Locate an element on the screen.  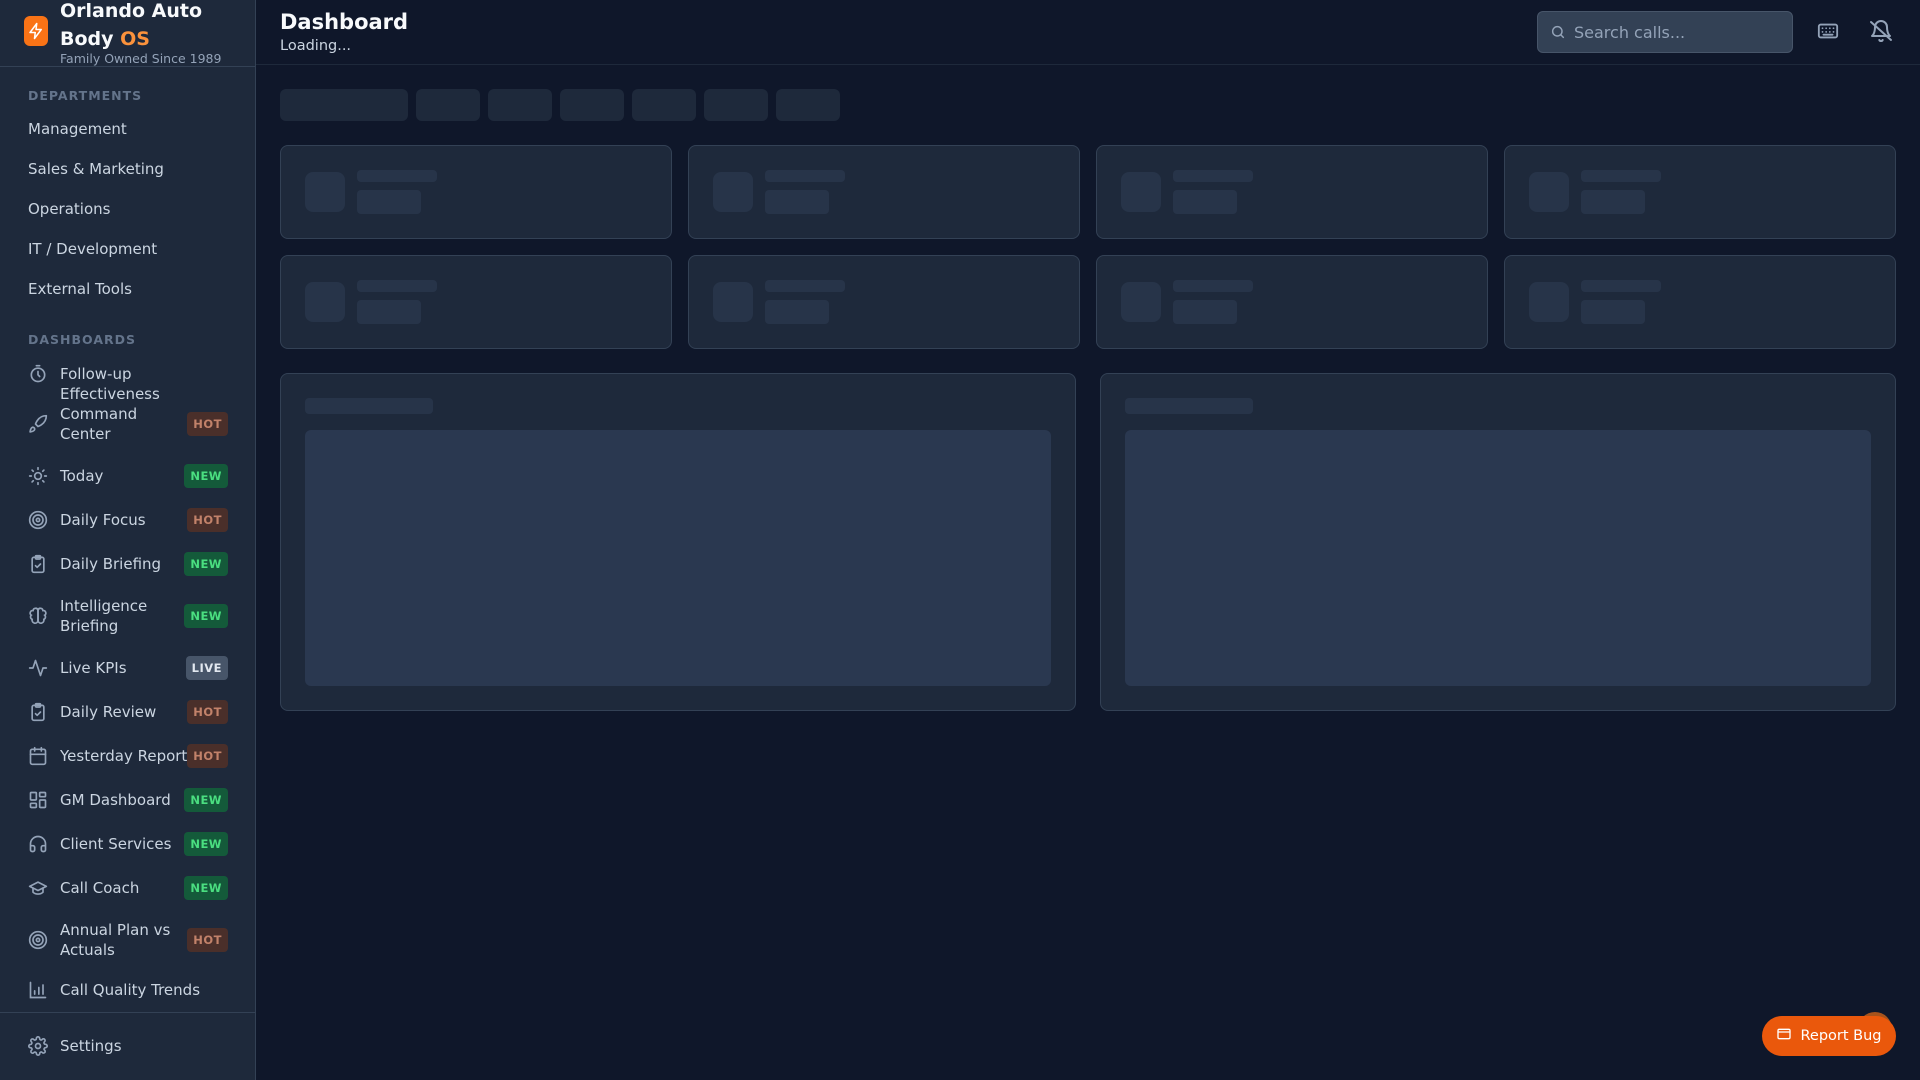
gear-icon is located at coordinates (38, 1046).